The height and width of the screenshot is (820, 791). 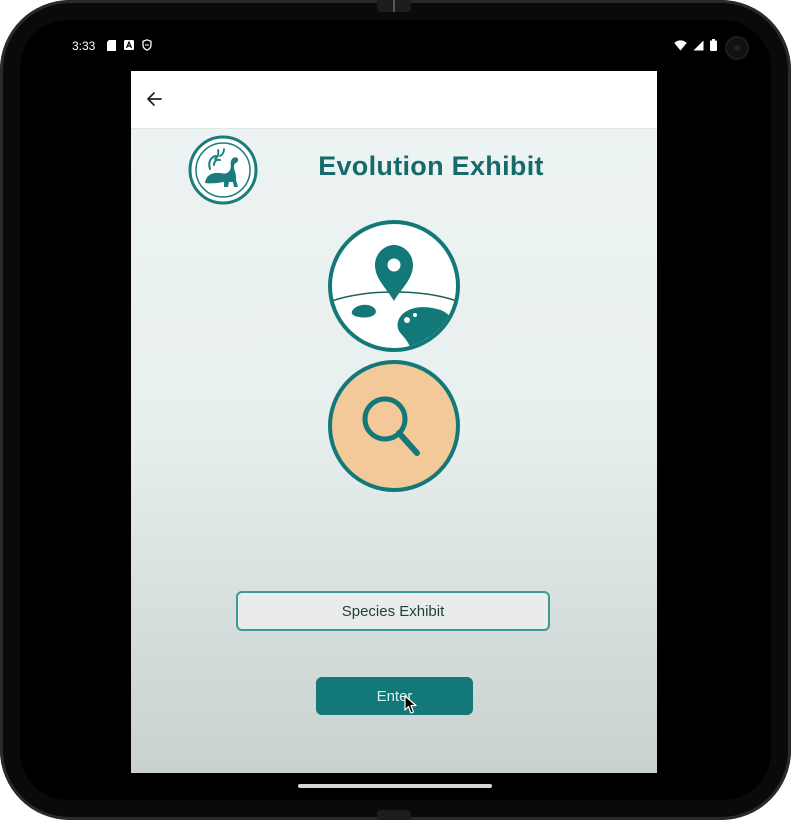 What do you see at coordinates (680, 46) in the screenshot?
I see `wifi-icon` at bounding box center [680, 46].